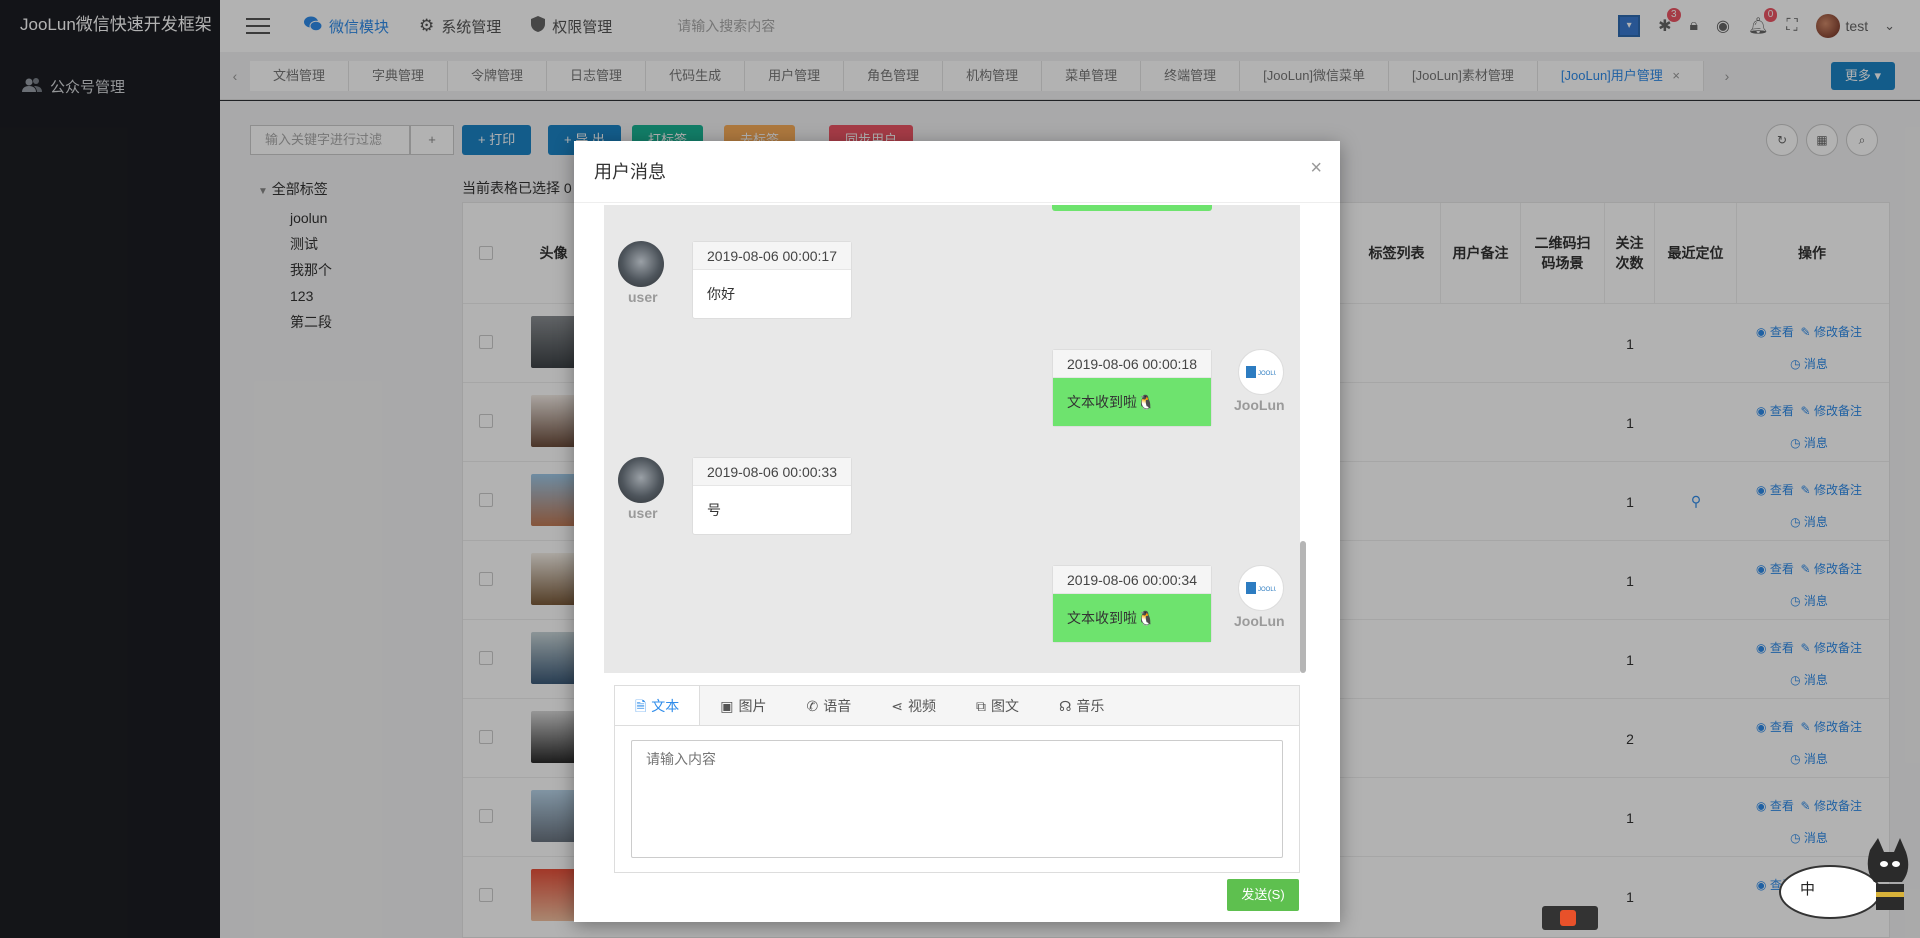  What do you see at coordinates (752, 705) in the screenshot?
I see `tab-label: 图片` at bounding box center [752, 705].